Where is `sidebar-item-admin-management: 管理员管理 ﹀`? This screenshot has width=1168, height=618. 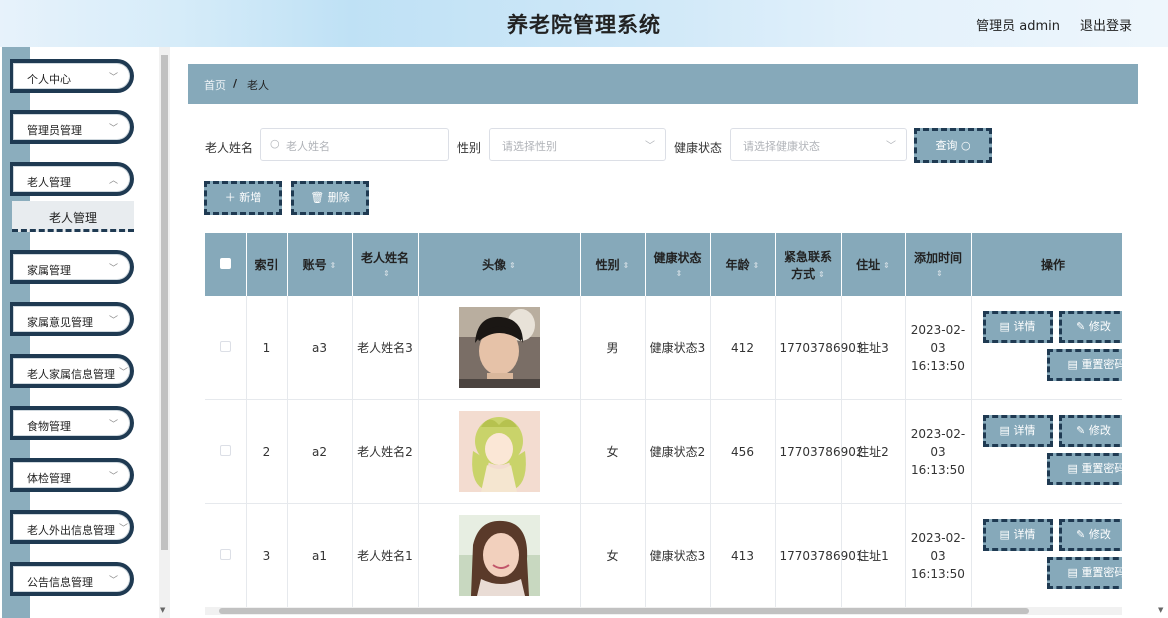
sidebar-item-admin-management: 管理员管理 ﹀ is located at coordinates (72, 127).